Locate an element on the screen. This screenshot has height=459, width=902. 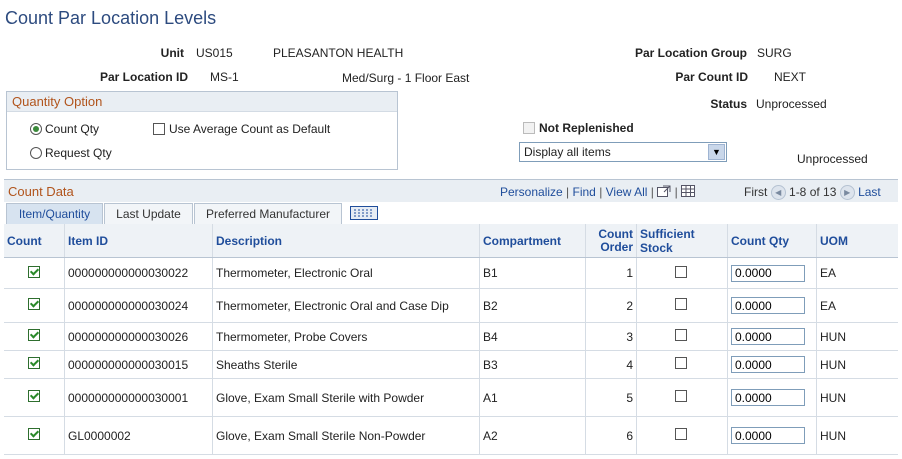
tab-preferred-manufacturer: Preferred Manufacturer is located at coordinates (268, 213).